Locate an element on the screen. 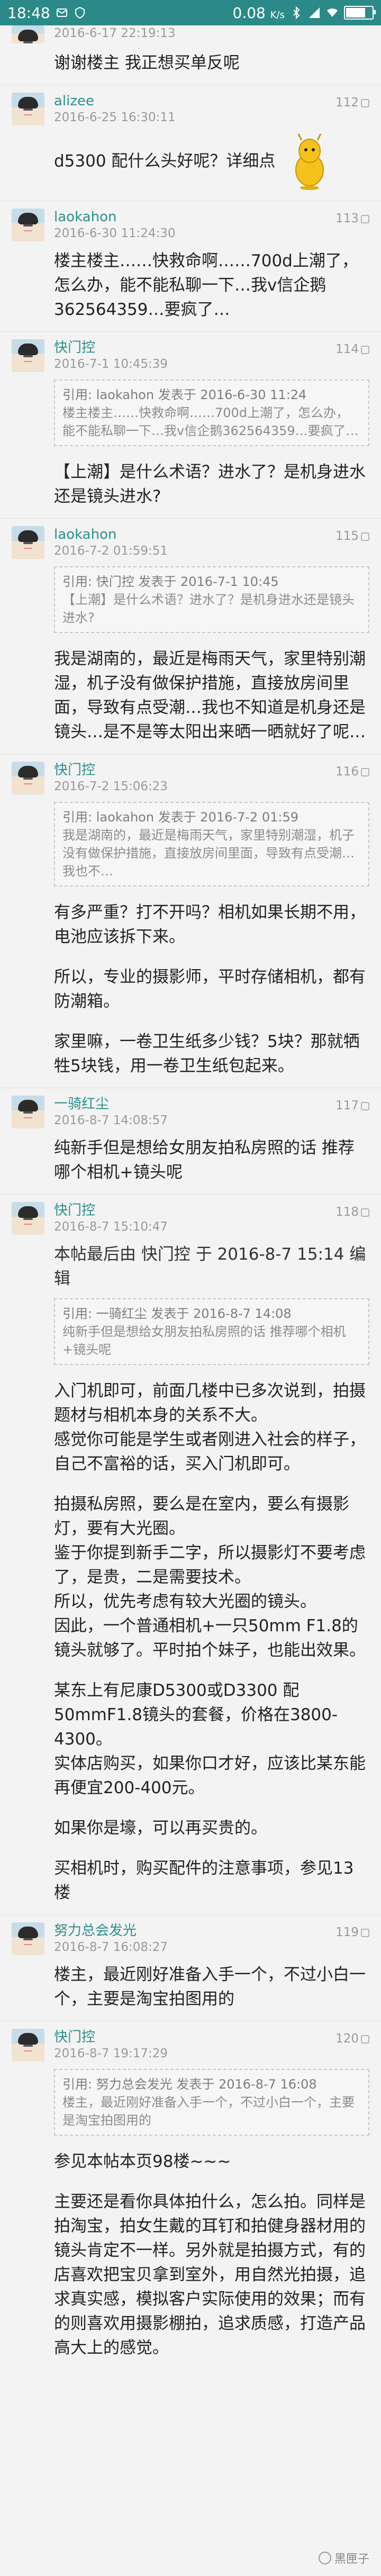 This screenshot has height=2576, width=381. floor-number: 120 is located at coordinates (352, 2039).